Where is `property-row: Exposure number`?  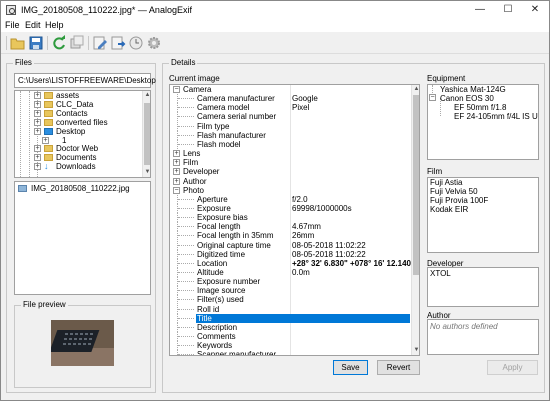
property-row: Exposure number is located at coordinates (290, 282).